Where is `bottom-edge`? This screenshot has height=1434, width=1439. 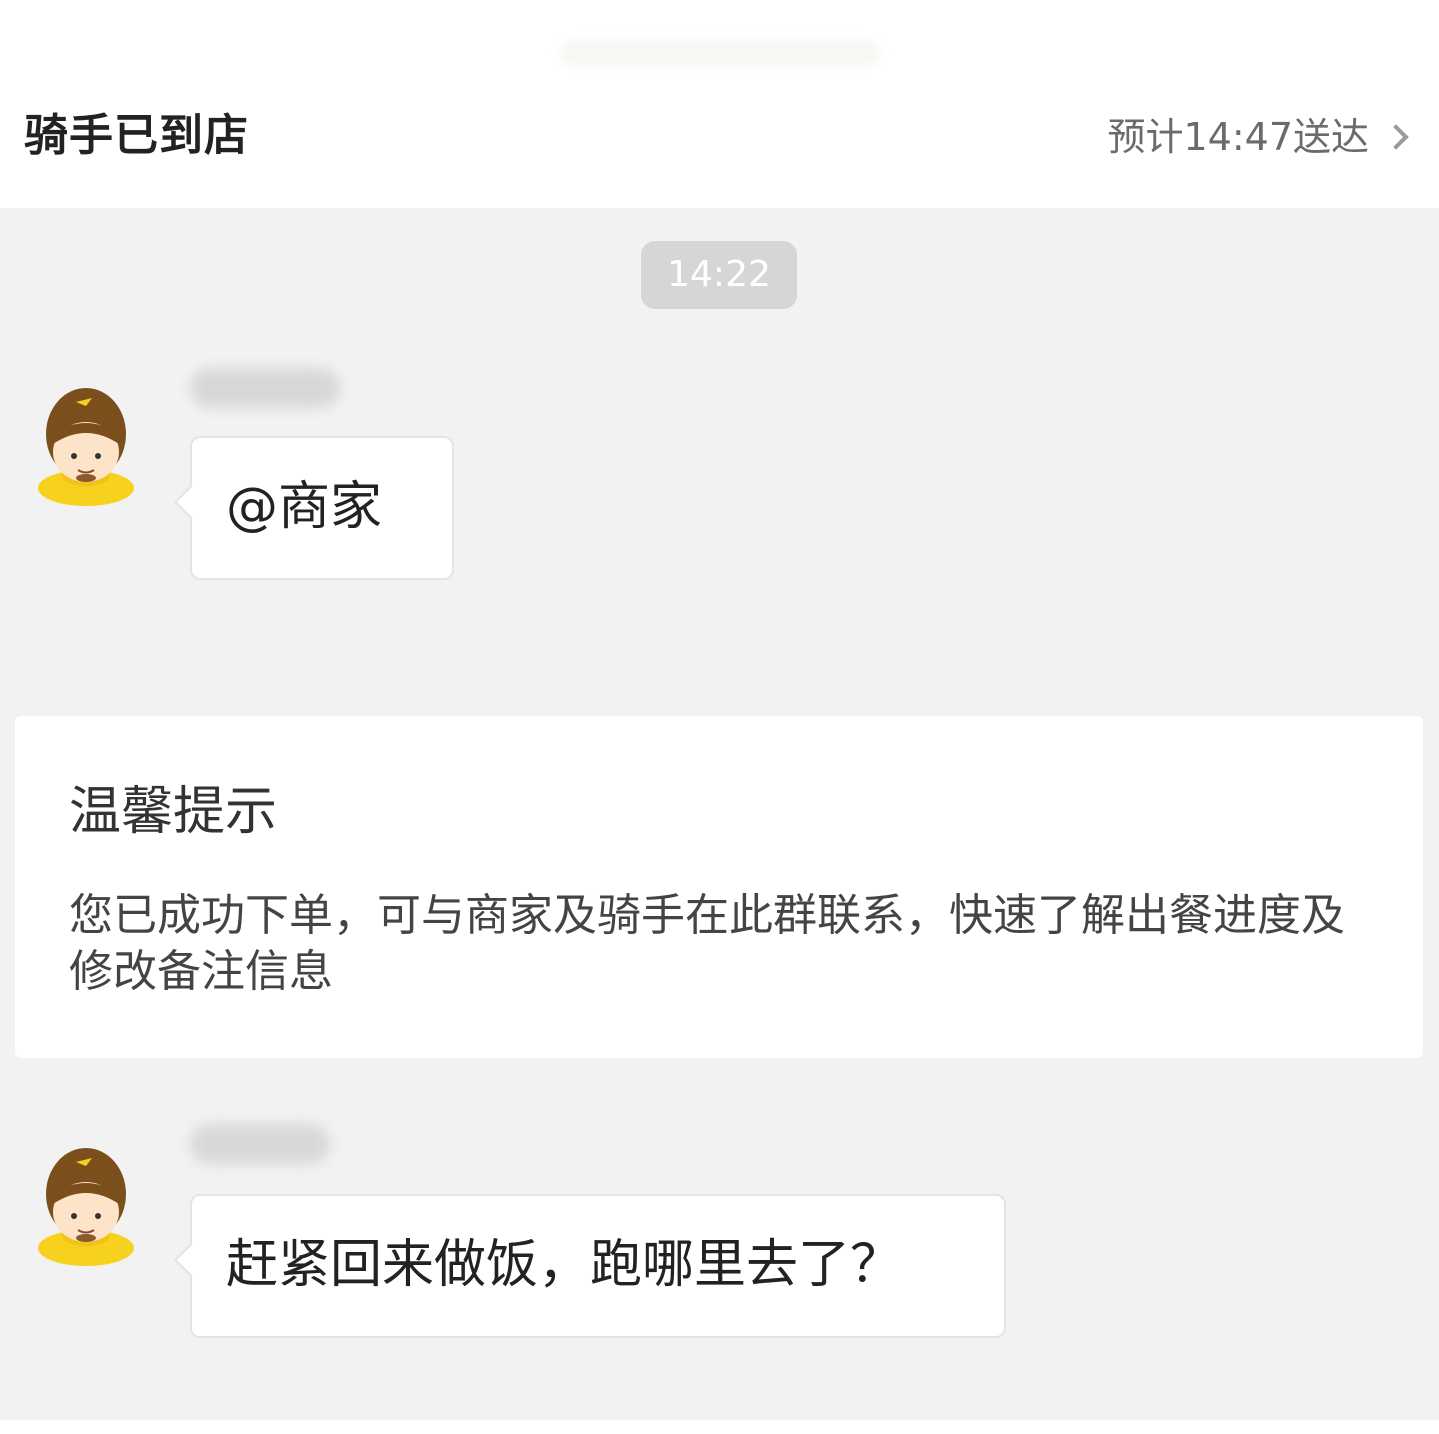
bottom-edge is located at coordinates (719, 1427).